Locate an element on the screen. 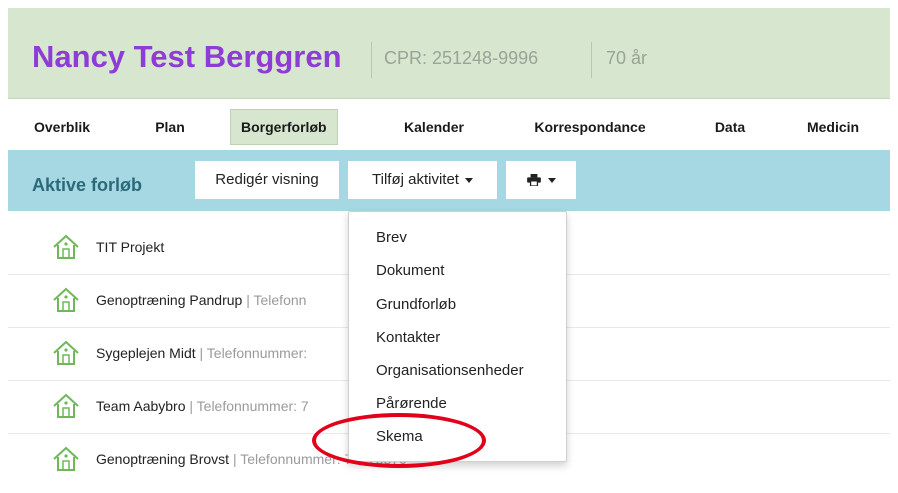 The height and width of the screenshot is (493, 898). row-name: Genoptræning Pandrup is located at coordinates (169, 300).